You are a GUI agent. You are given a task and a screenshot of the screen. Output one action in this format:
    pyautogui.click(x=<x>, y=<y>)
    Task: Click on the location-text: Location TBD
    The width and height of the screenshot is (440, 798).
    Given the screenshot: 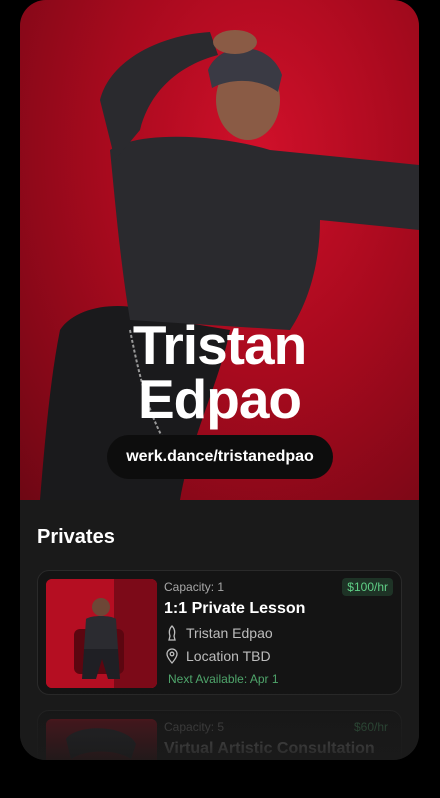 What is the action you would take?
    pyautogui.click(x=228, y=656)
    